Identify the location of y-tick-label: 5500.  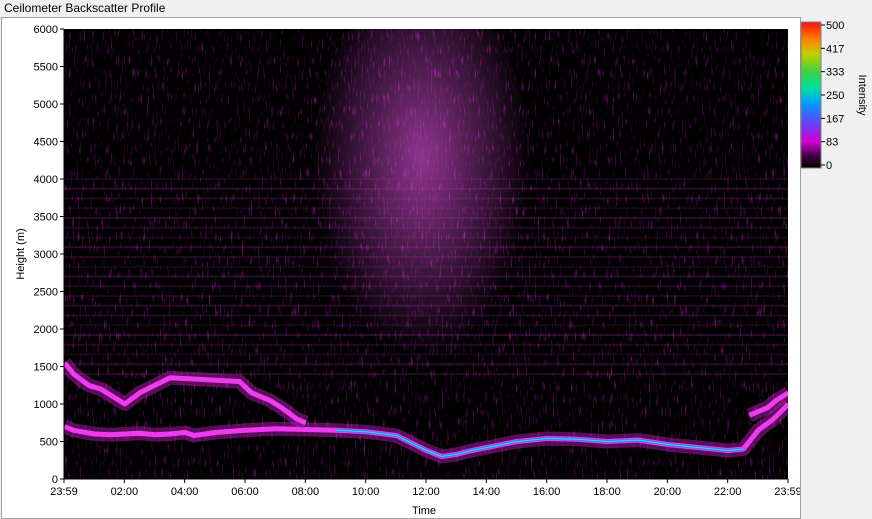
(46, 68).